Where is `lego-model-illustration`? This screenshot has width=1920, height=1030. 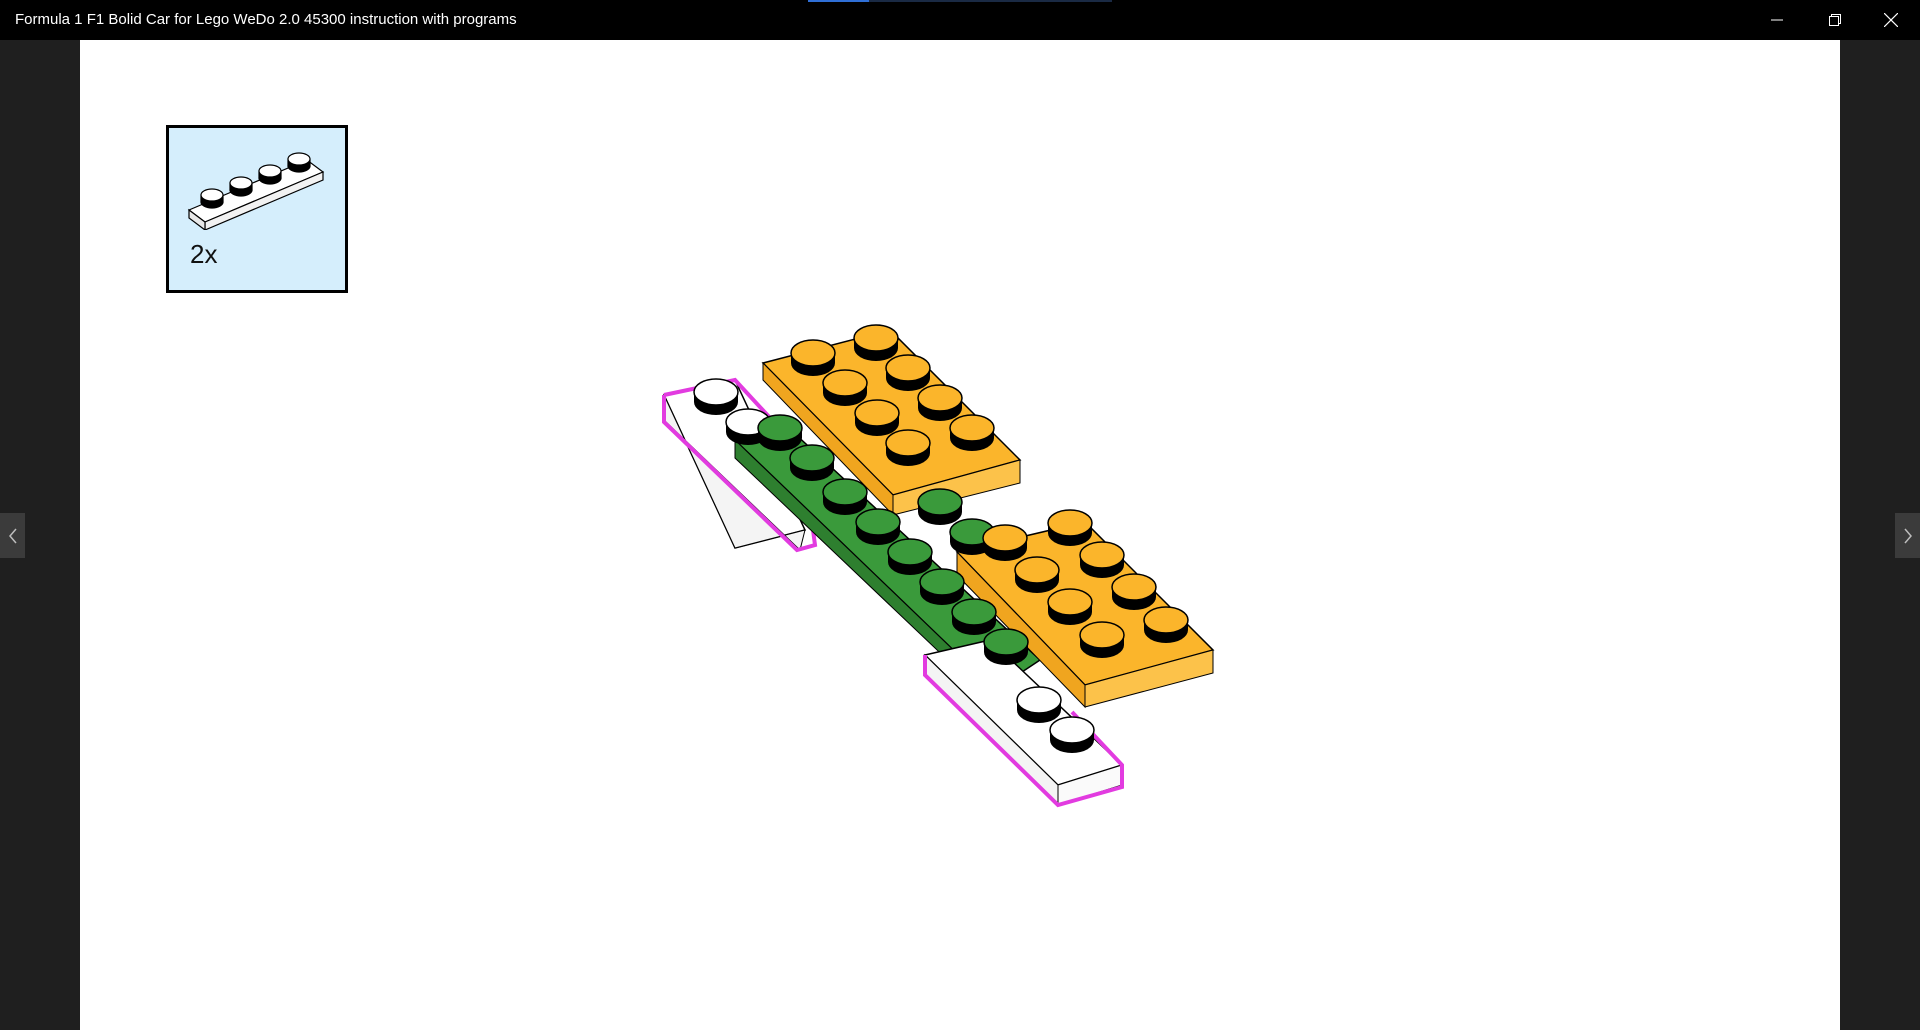
lego-model-illustration is located at coordinates (938, 566).